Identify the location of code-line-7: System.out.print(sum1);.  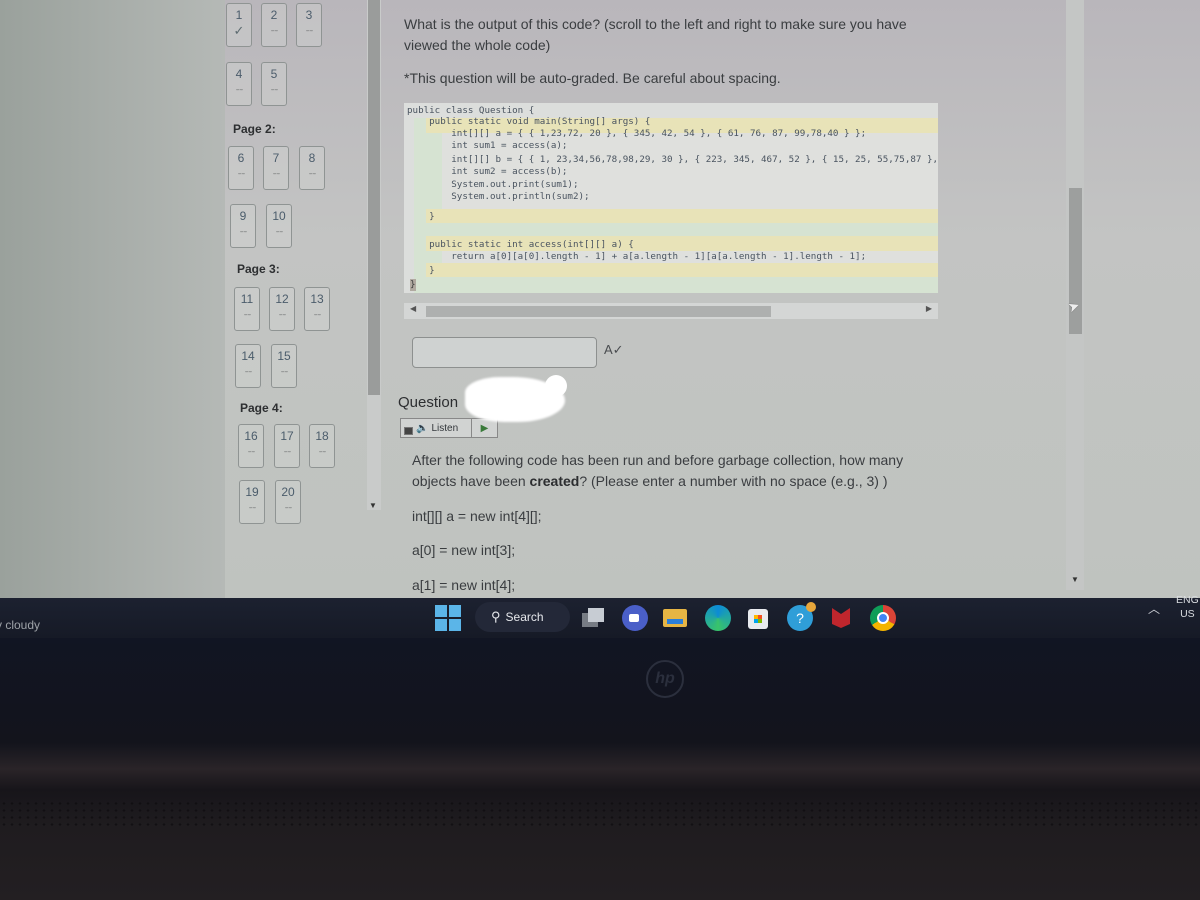
(493, 184).